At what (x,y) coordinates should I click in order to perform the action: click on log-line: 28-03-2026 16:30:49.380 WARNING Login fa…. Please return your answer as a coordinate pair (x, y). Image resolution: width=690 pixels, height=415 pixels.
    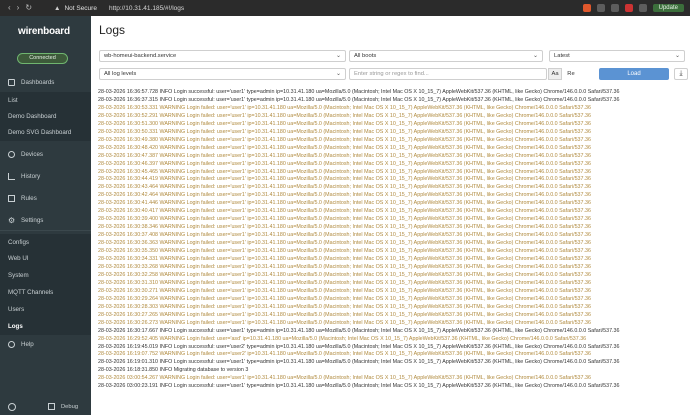
    Looking at the image, I should click on (344, 139).